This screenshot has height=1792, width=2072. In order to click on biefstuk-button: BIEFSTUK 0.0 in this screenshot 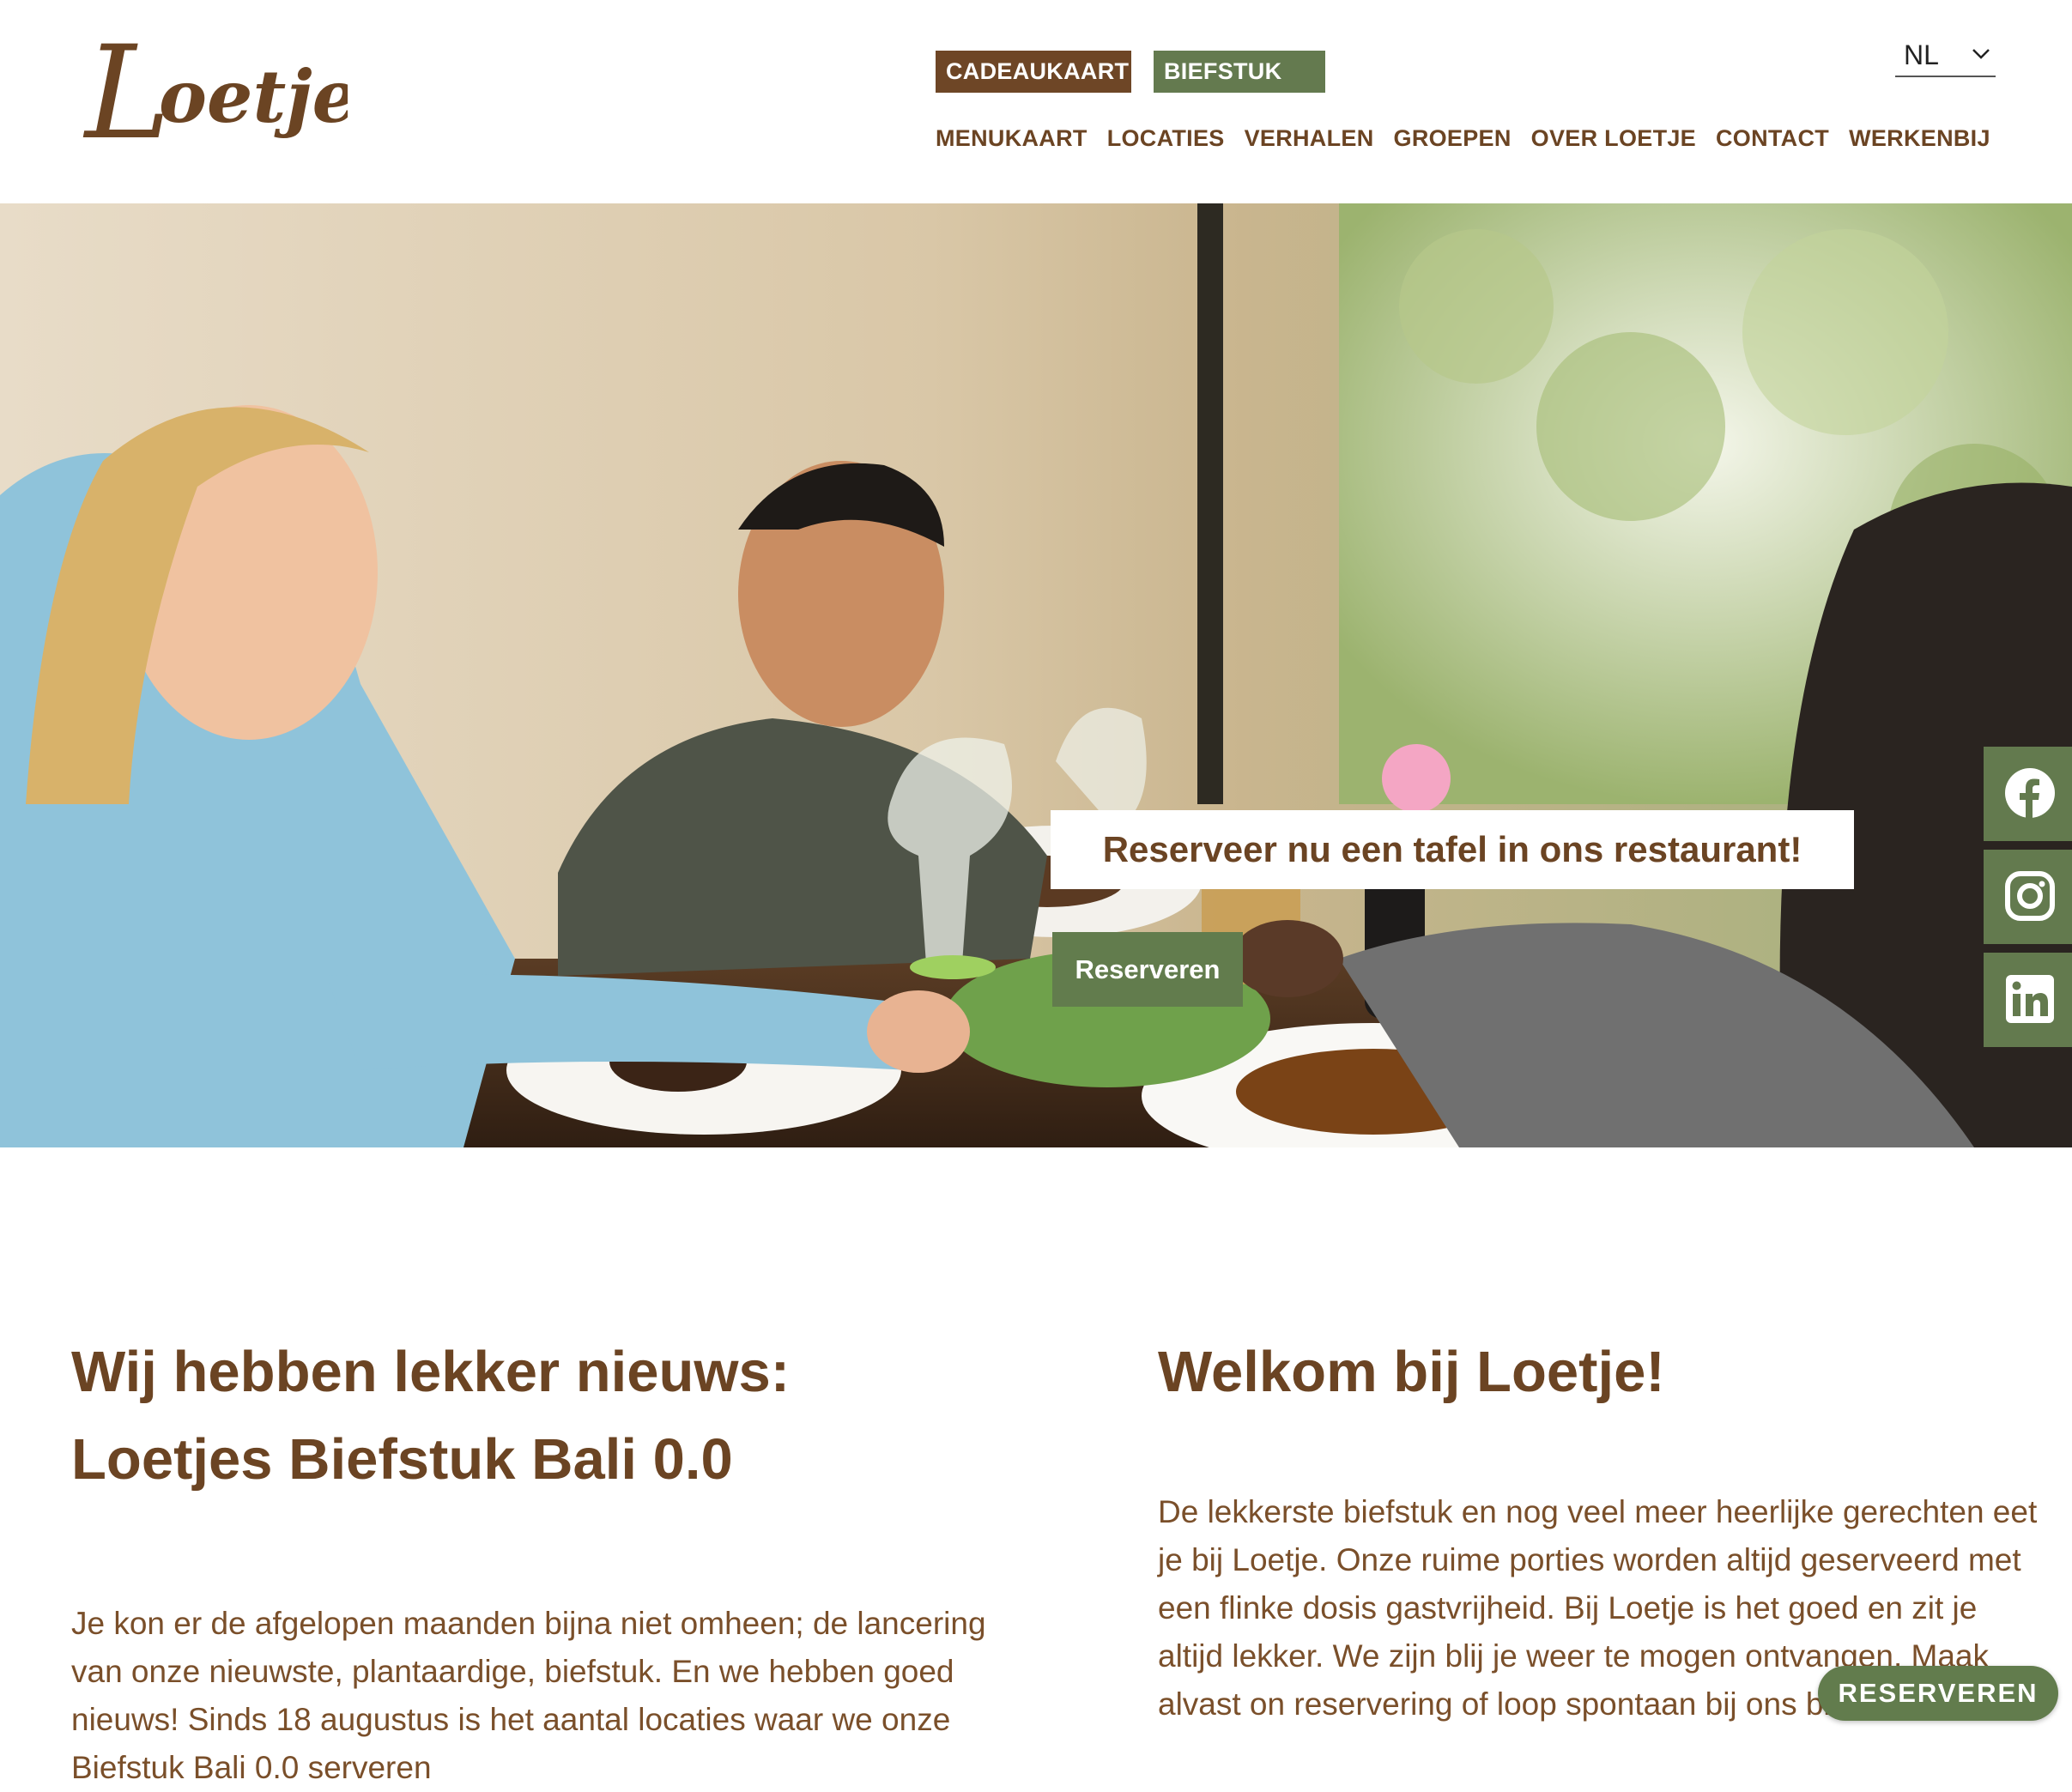, I will do `click(1239, 88)`.